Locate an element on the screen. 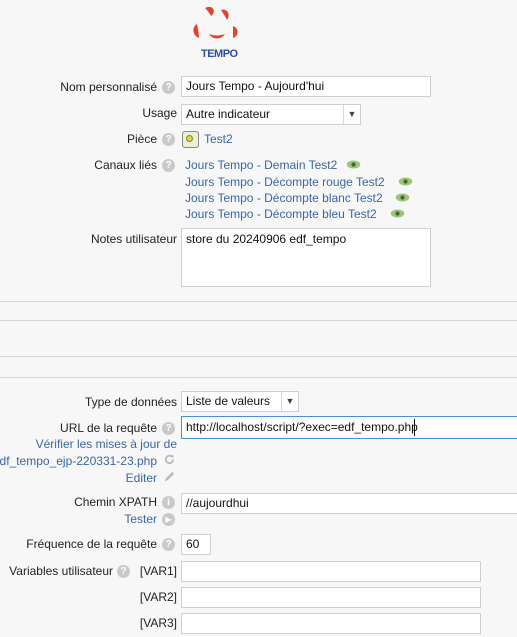 Image resolution: width=517 pixels, height=637 pixels. linked-channel-link: Jours Tempo - Demain Test2 is located at coordinates (261, 165).